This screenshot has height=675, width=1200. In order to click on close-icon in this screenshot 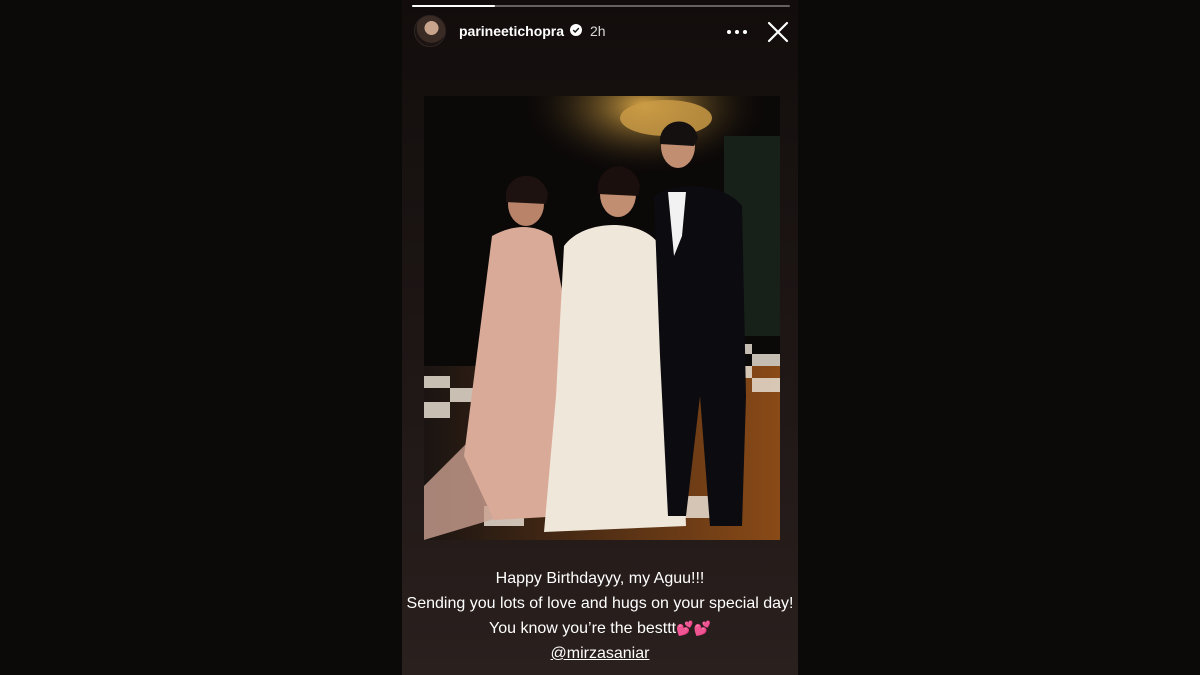, I will do `click(778, 32)`.